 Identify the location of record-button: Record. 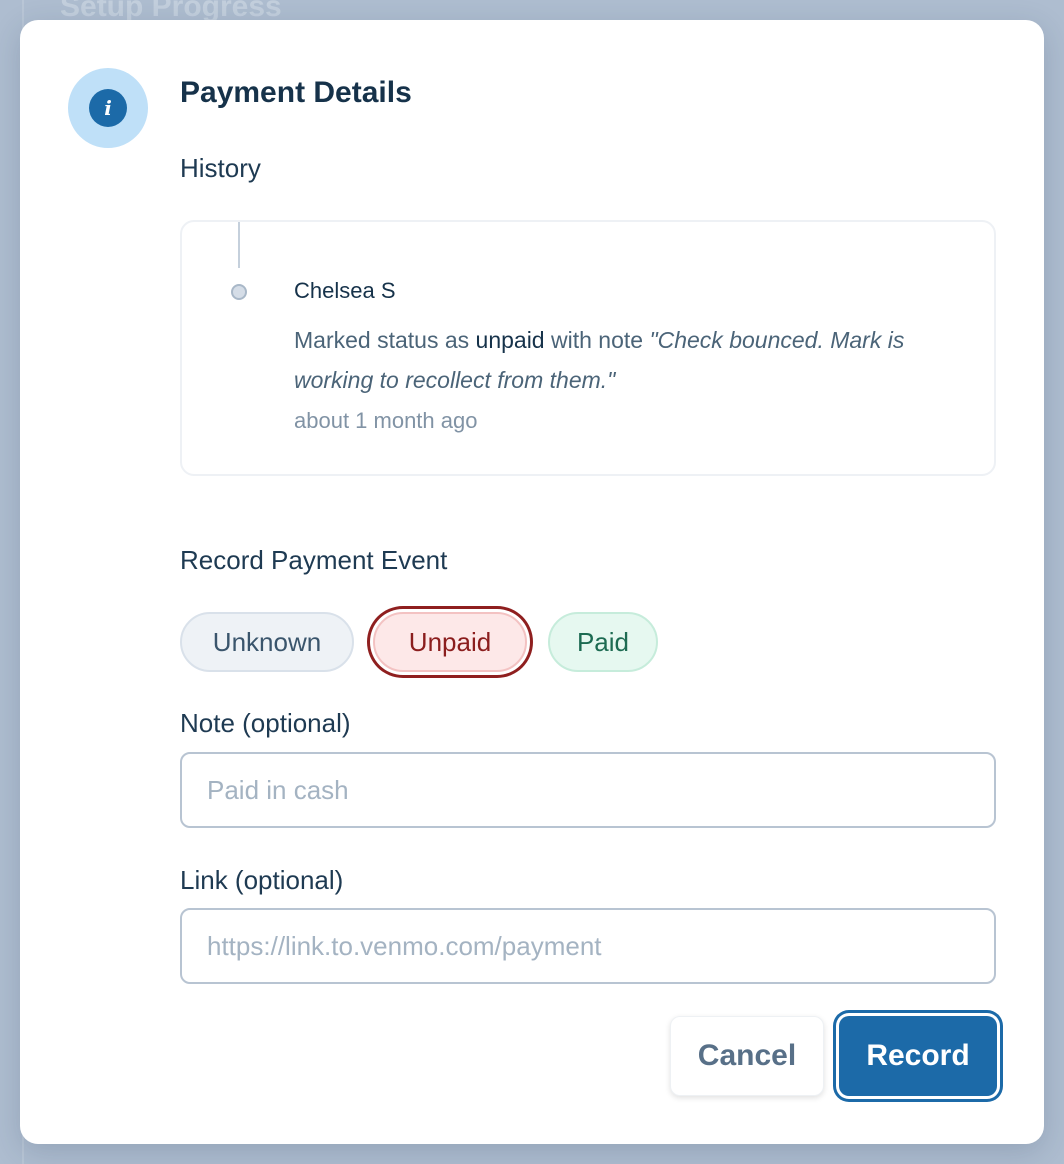
(918, 1056).